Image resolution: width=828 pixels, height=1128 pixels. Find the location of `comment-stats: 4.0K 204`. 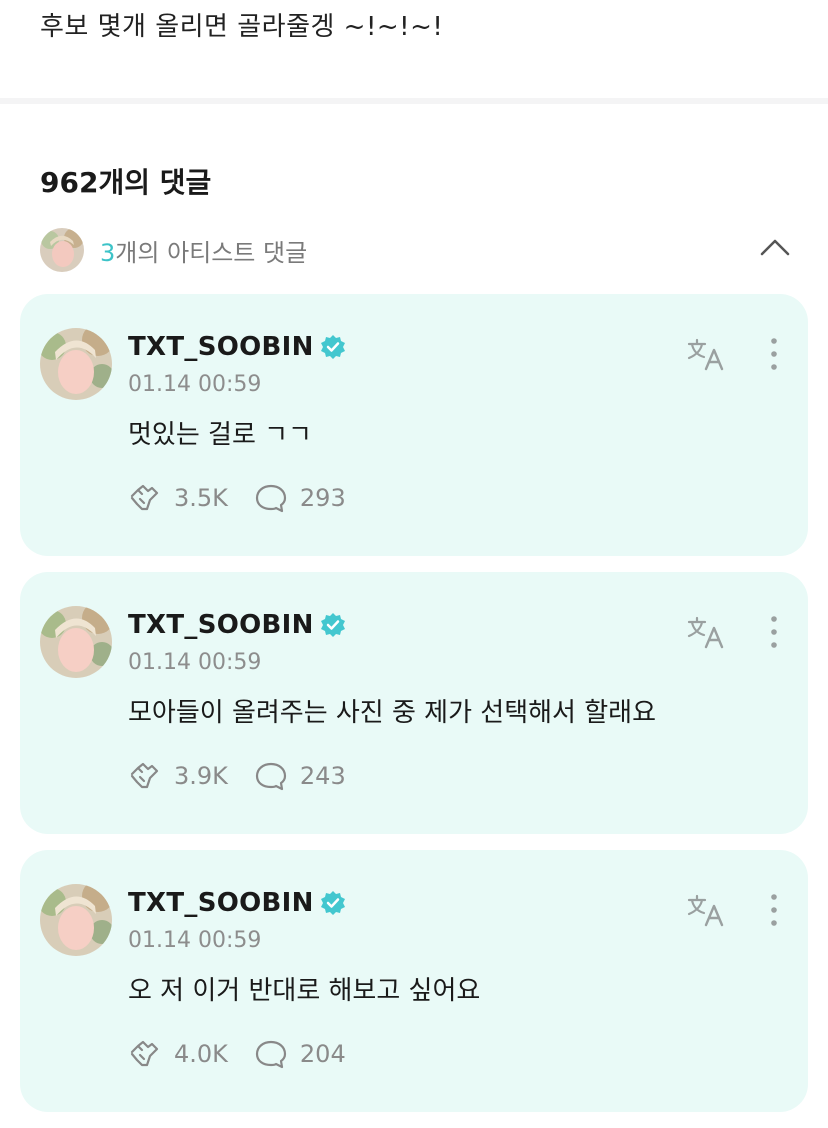

comment-stats: 4.0K 204 is located at coordinates (237, 1054).